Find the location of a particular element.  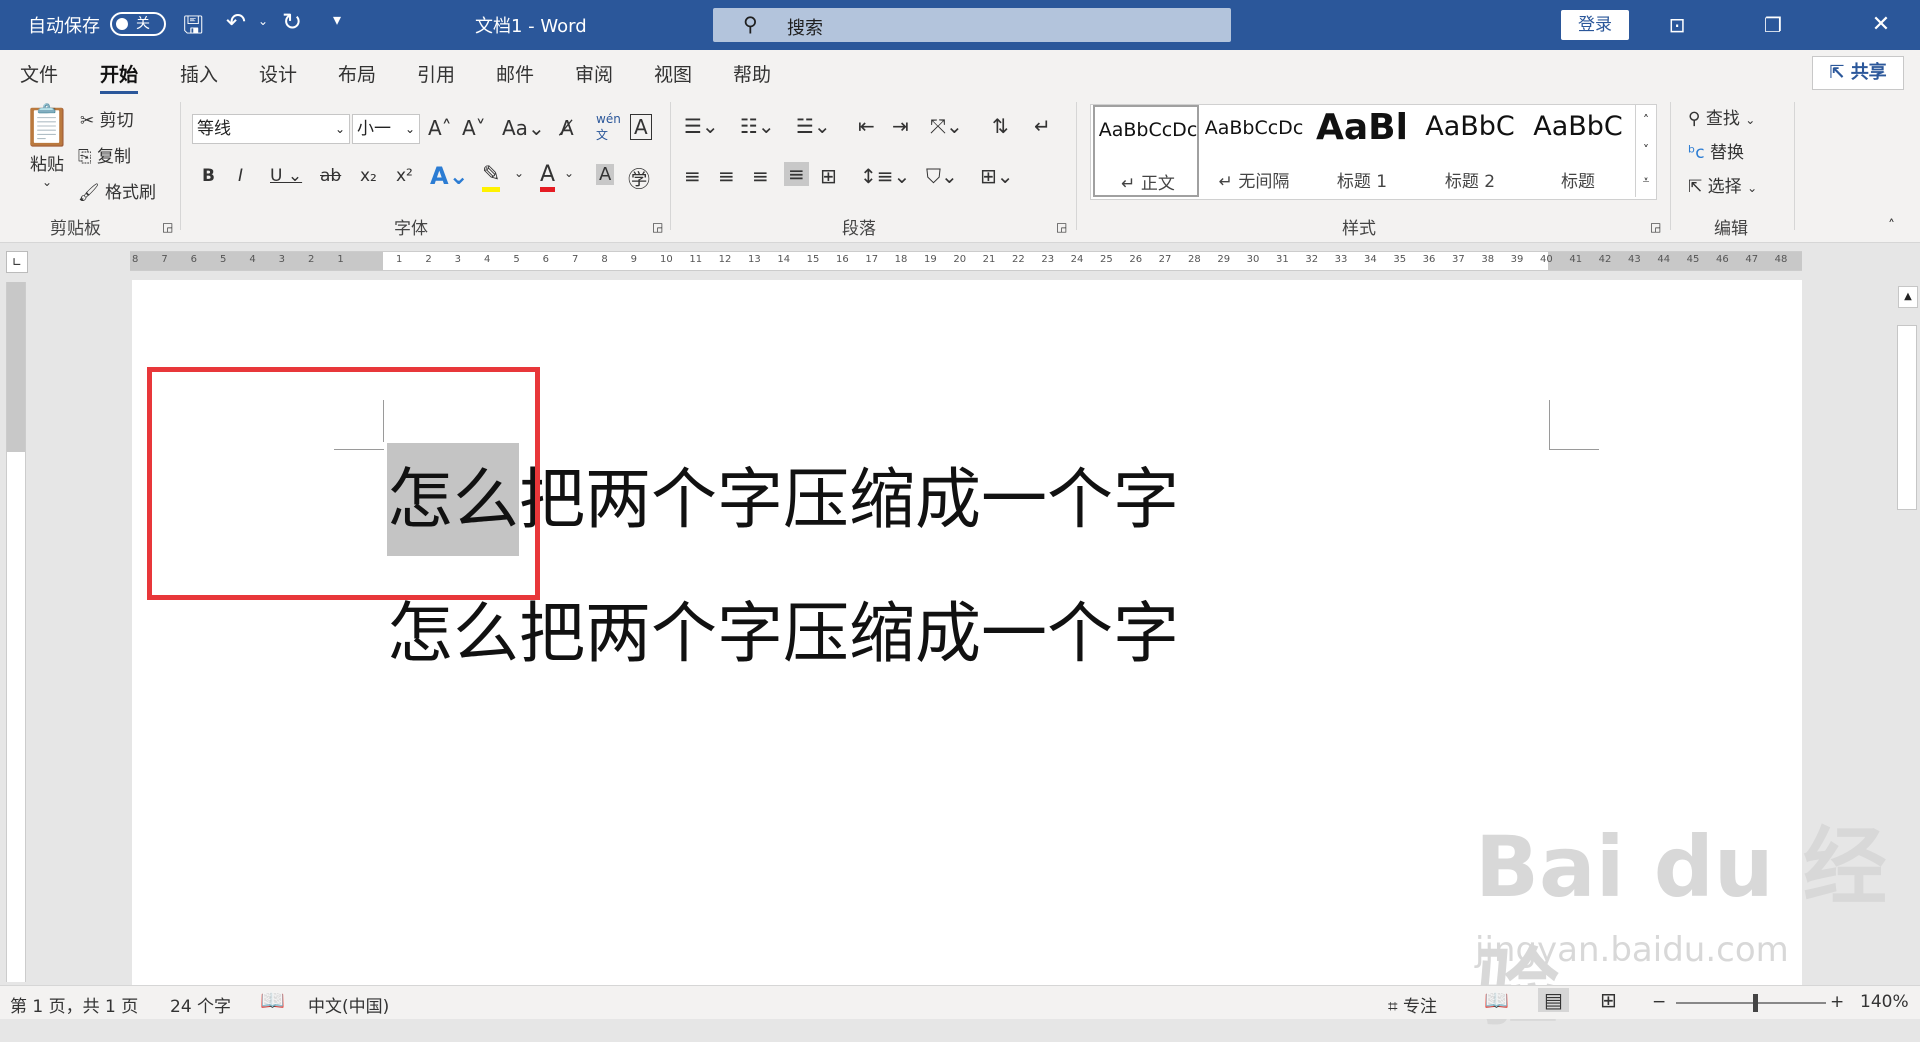

styles-launcher-icon: ◲ is located at coordinates (1655, 227).